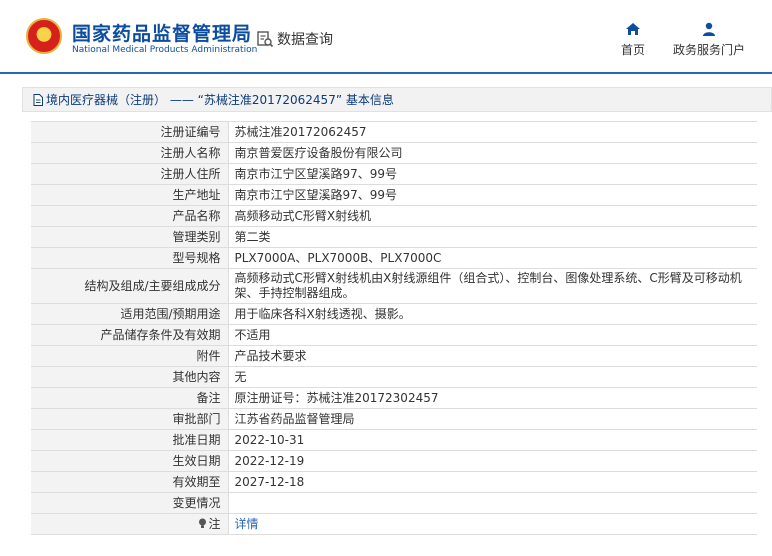  What do you see at coordinates (492, 398) in the screenshot?
I see `row-value: 原注册证号：苏械注准20172302457` at bounding box center [492, 398].